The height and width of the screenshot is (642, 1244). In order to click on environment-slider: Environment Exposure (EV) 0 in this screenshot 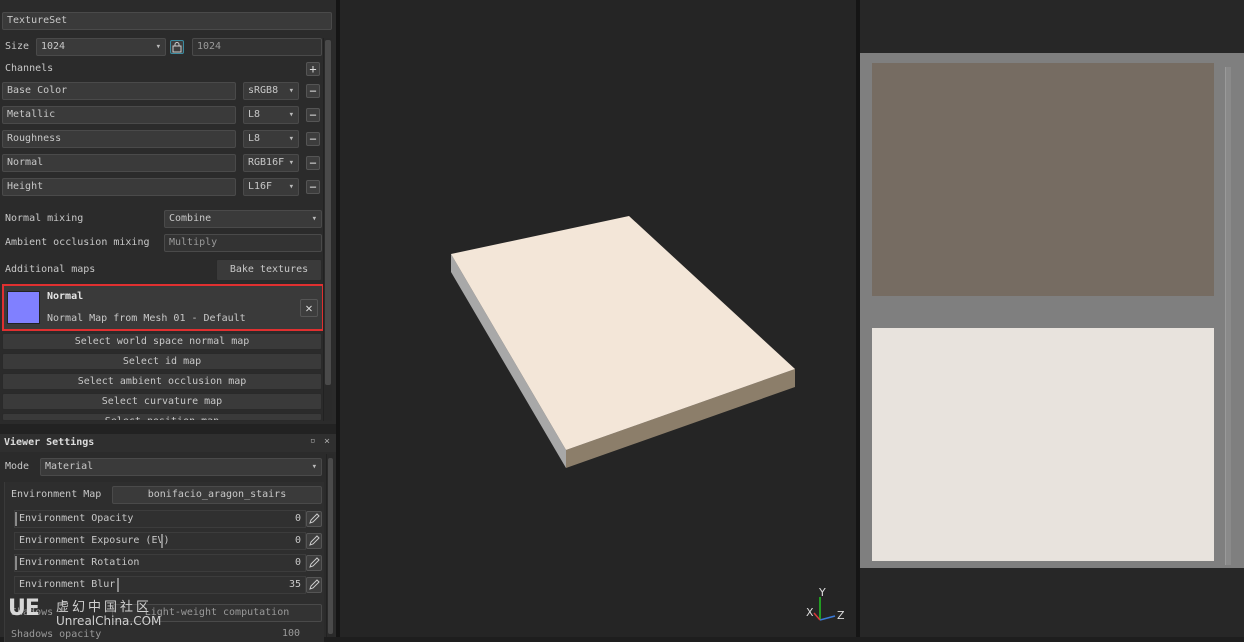, I will do `click(160, 541)`.